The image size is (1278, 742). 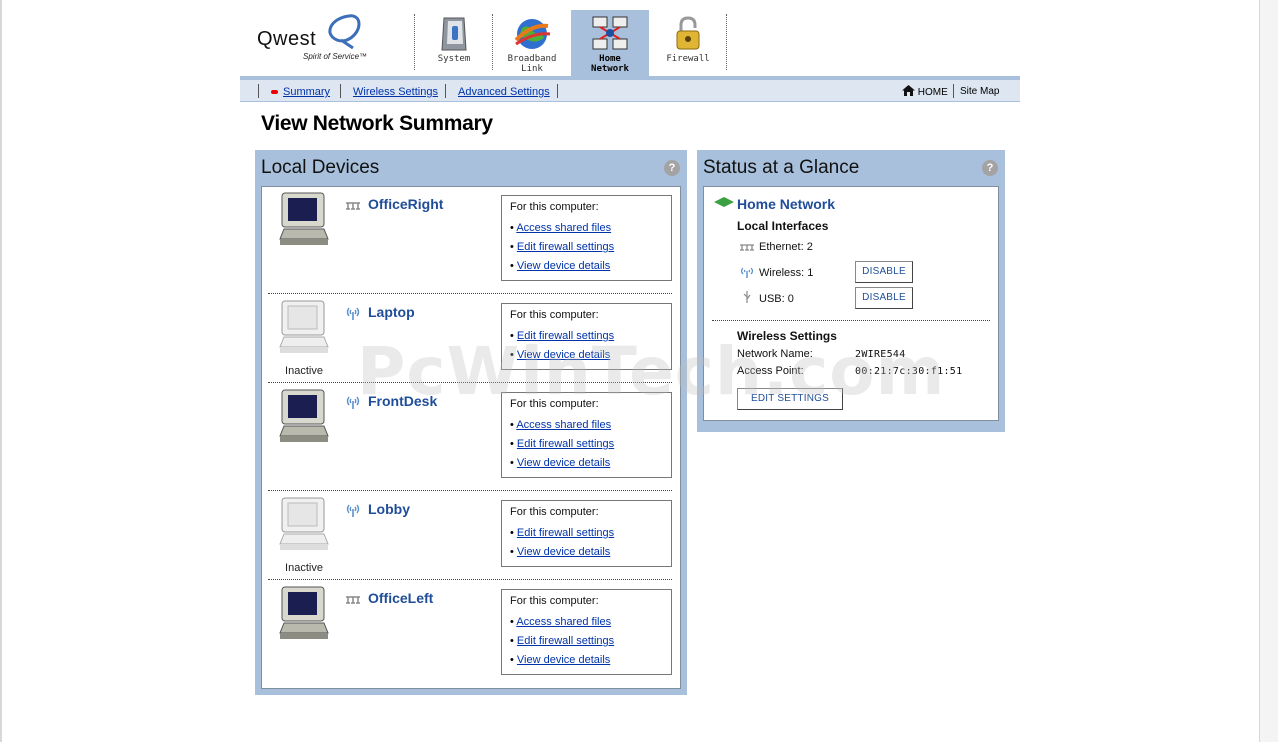 What do you see at coordinates (389, 509) in the screenshot?
I see `device-name: Lobby` at bounding box center [389, 509].